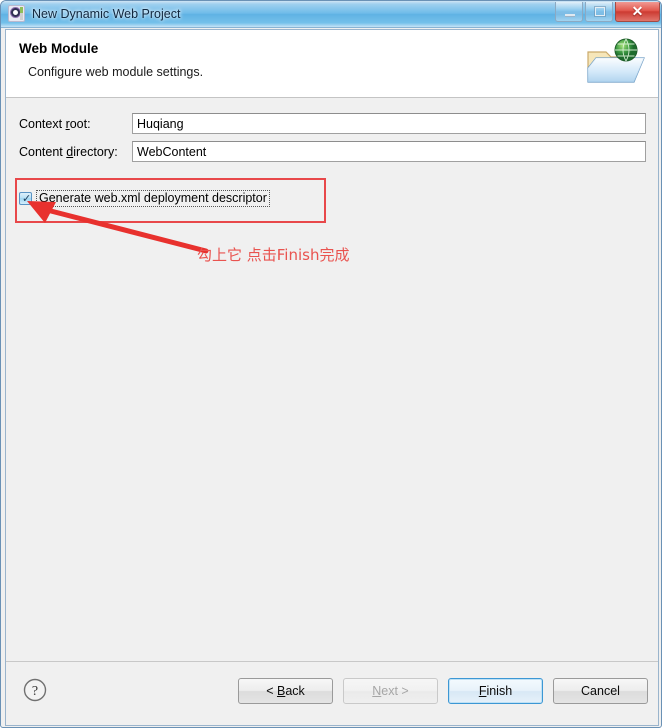 This screenshot has width=662, height=728. I want to click on next-button-post: ext >, so click(395, 691).